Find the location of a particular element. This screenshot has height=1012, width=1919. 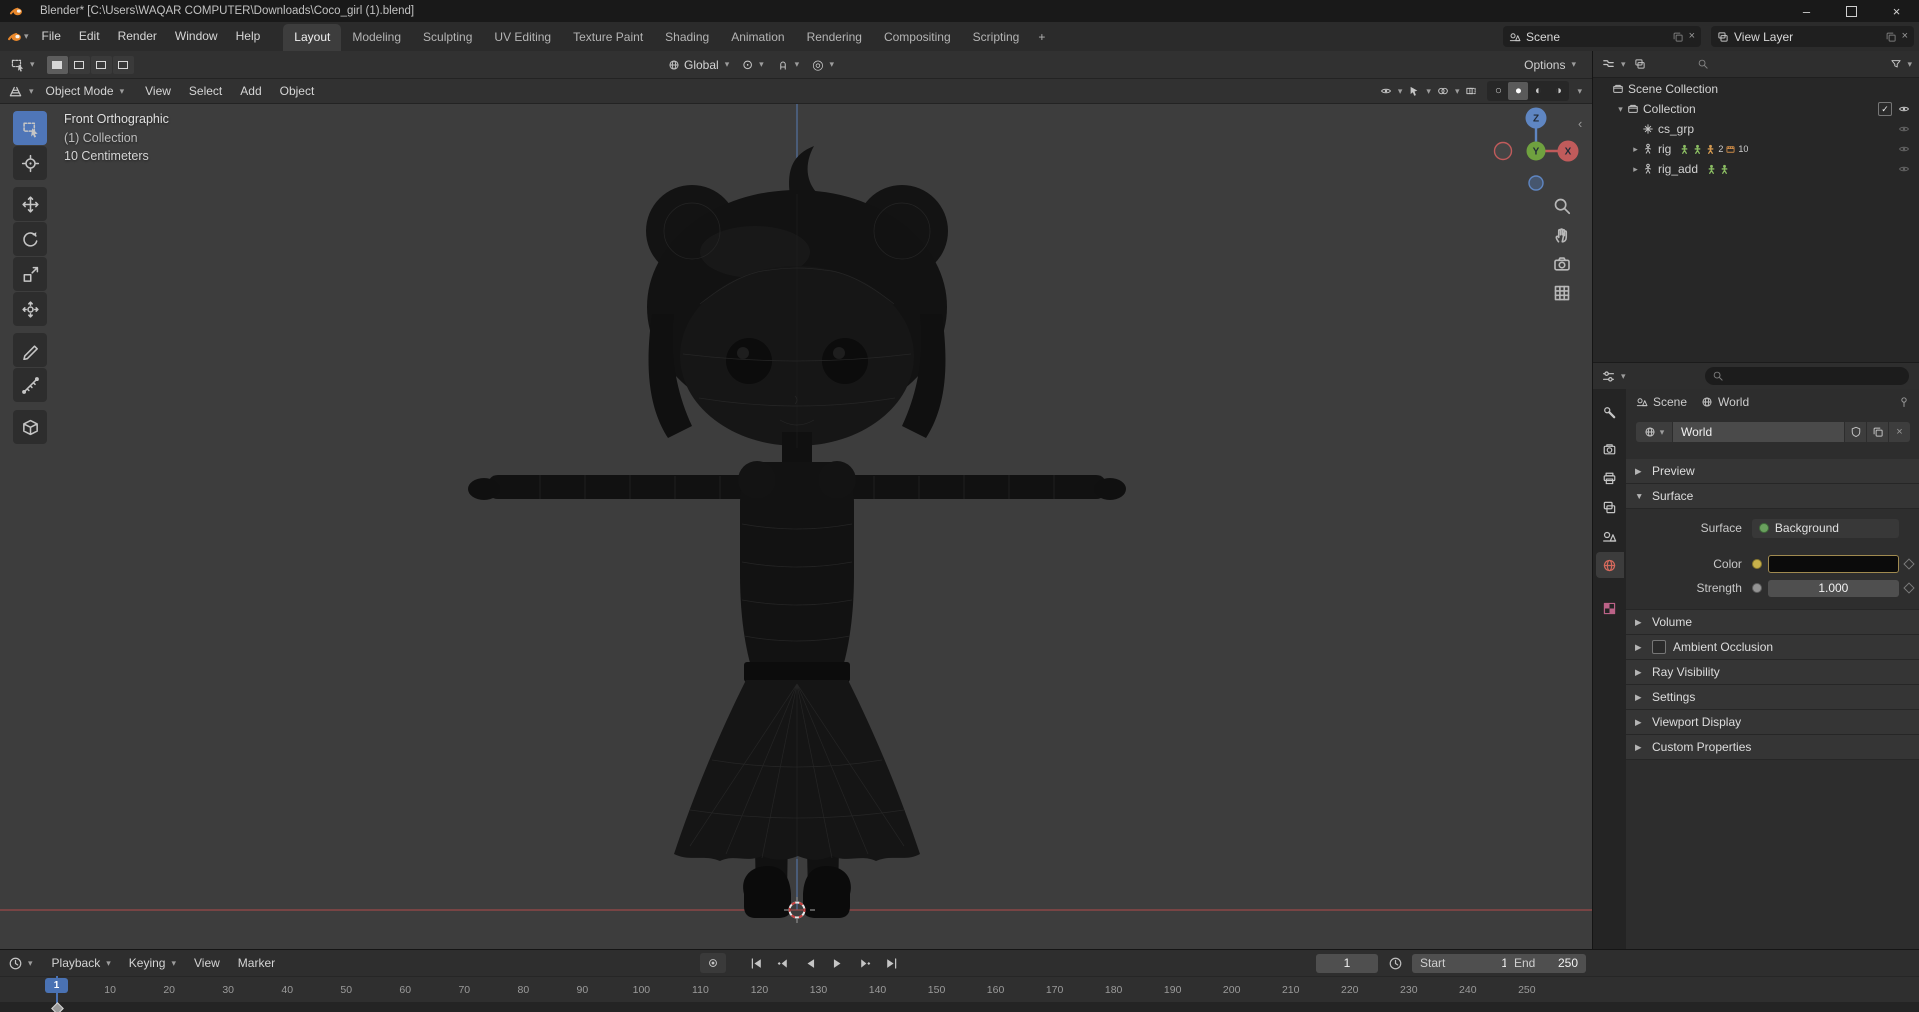

viewport-menu-add: Add is located at coordinates (250, 91).